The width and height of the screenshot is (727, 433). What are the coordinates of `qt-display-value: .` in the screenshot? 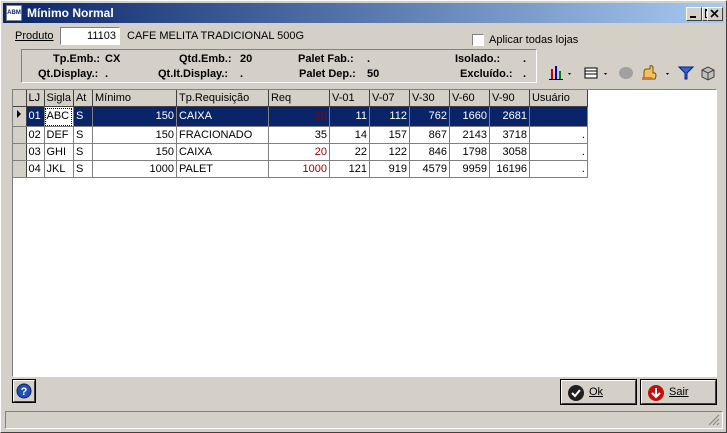 It's located at (107, 74).